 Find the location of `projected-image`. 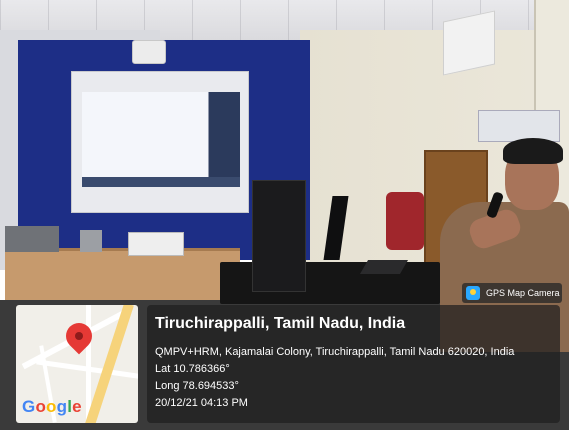

projected-image is located at coordinates (161, 134).